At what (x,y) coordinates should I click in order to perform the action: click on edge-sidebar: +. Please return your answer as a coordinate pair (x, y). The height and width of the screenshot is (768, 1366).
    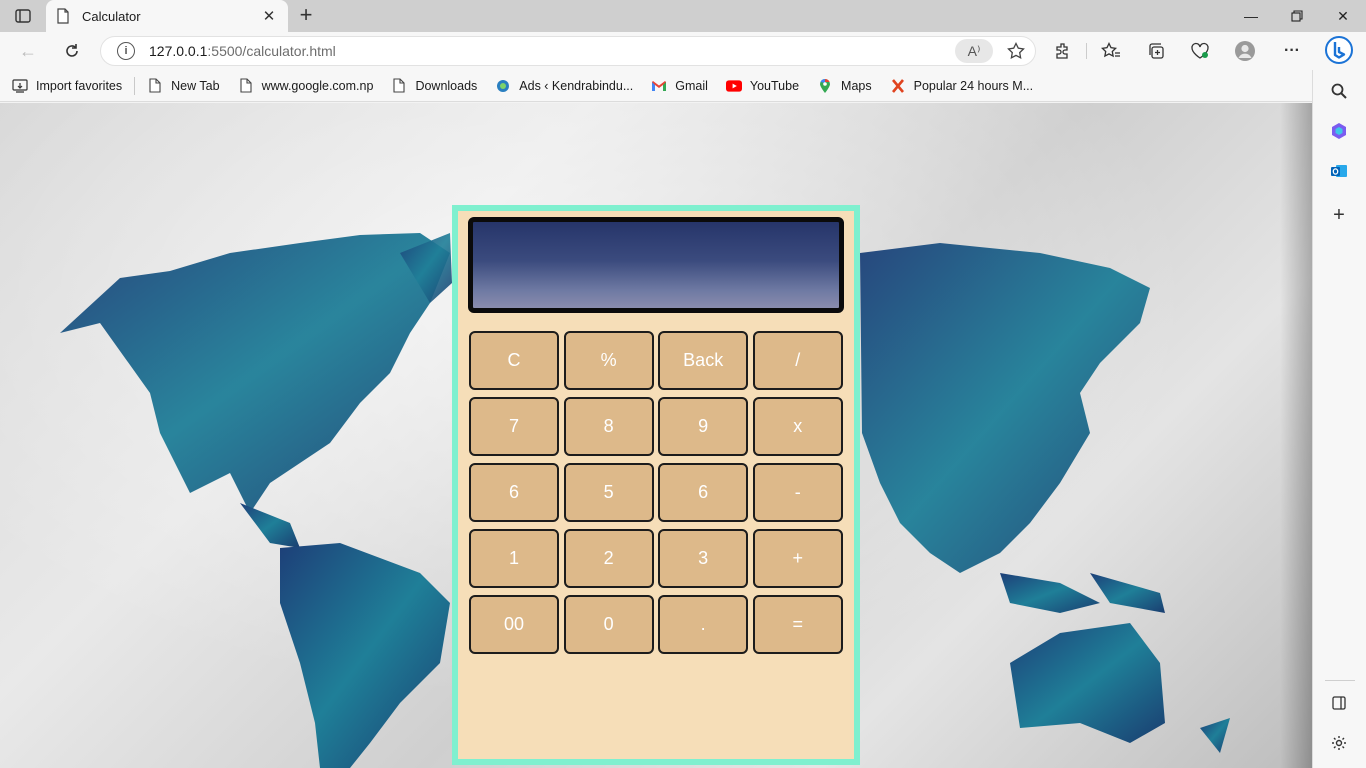
    Looking at the image, I should click on (1339, 419).